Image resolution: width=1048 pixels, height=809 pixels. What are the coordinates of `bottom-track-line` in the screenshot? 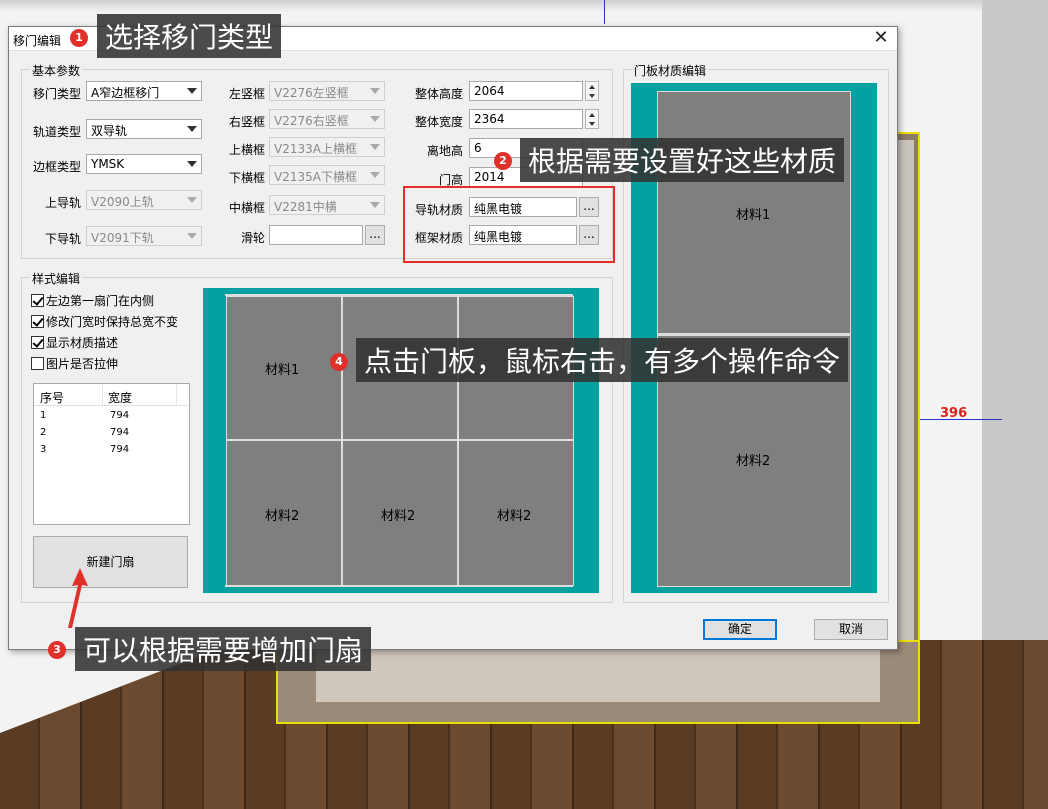 It's located at (399, 586).